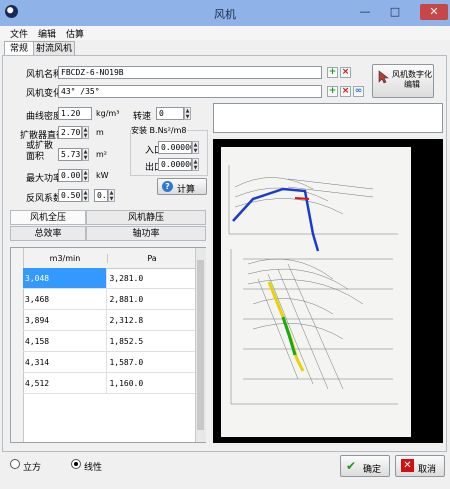  Describe the element at coordinates (365, 12) in the screenshot. I see `minimize-button: —` at that location.